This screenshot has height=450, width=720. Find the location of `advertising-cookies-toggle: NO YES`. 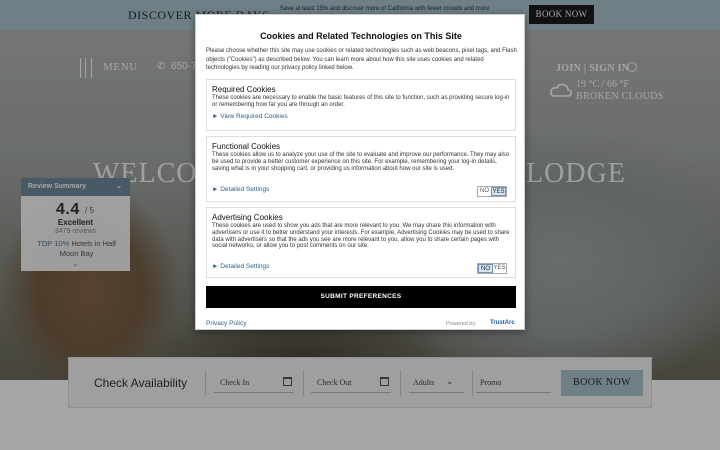

advertising-cookies-toggle: NO YES is located at coordinates (492, 268).